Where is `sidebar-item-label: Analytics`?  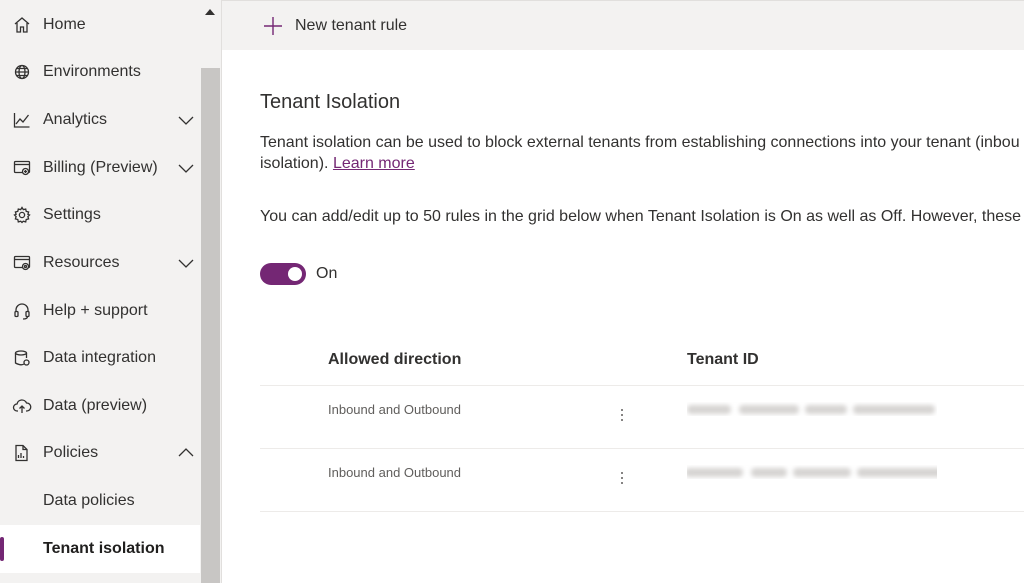
sidebar-item-label: Analytics is located at coordinates (75, 119).